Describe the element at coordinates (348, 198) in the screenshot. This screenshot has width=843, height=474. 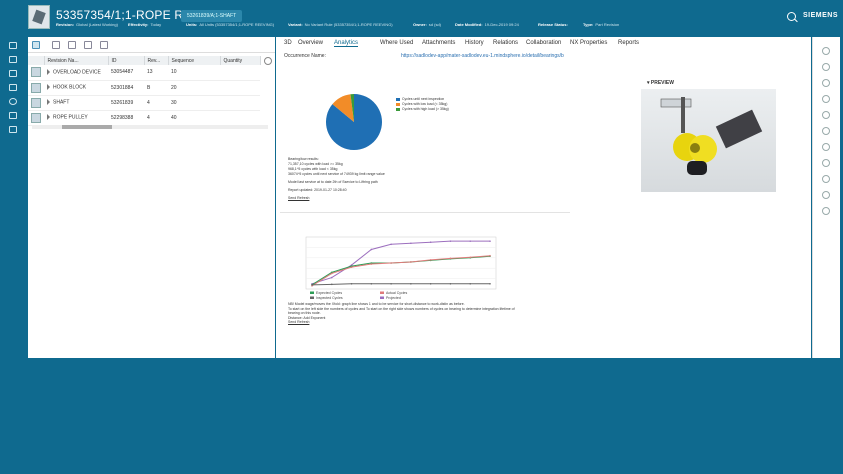
I see `refresh-link: Send Refresh` at that location.